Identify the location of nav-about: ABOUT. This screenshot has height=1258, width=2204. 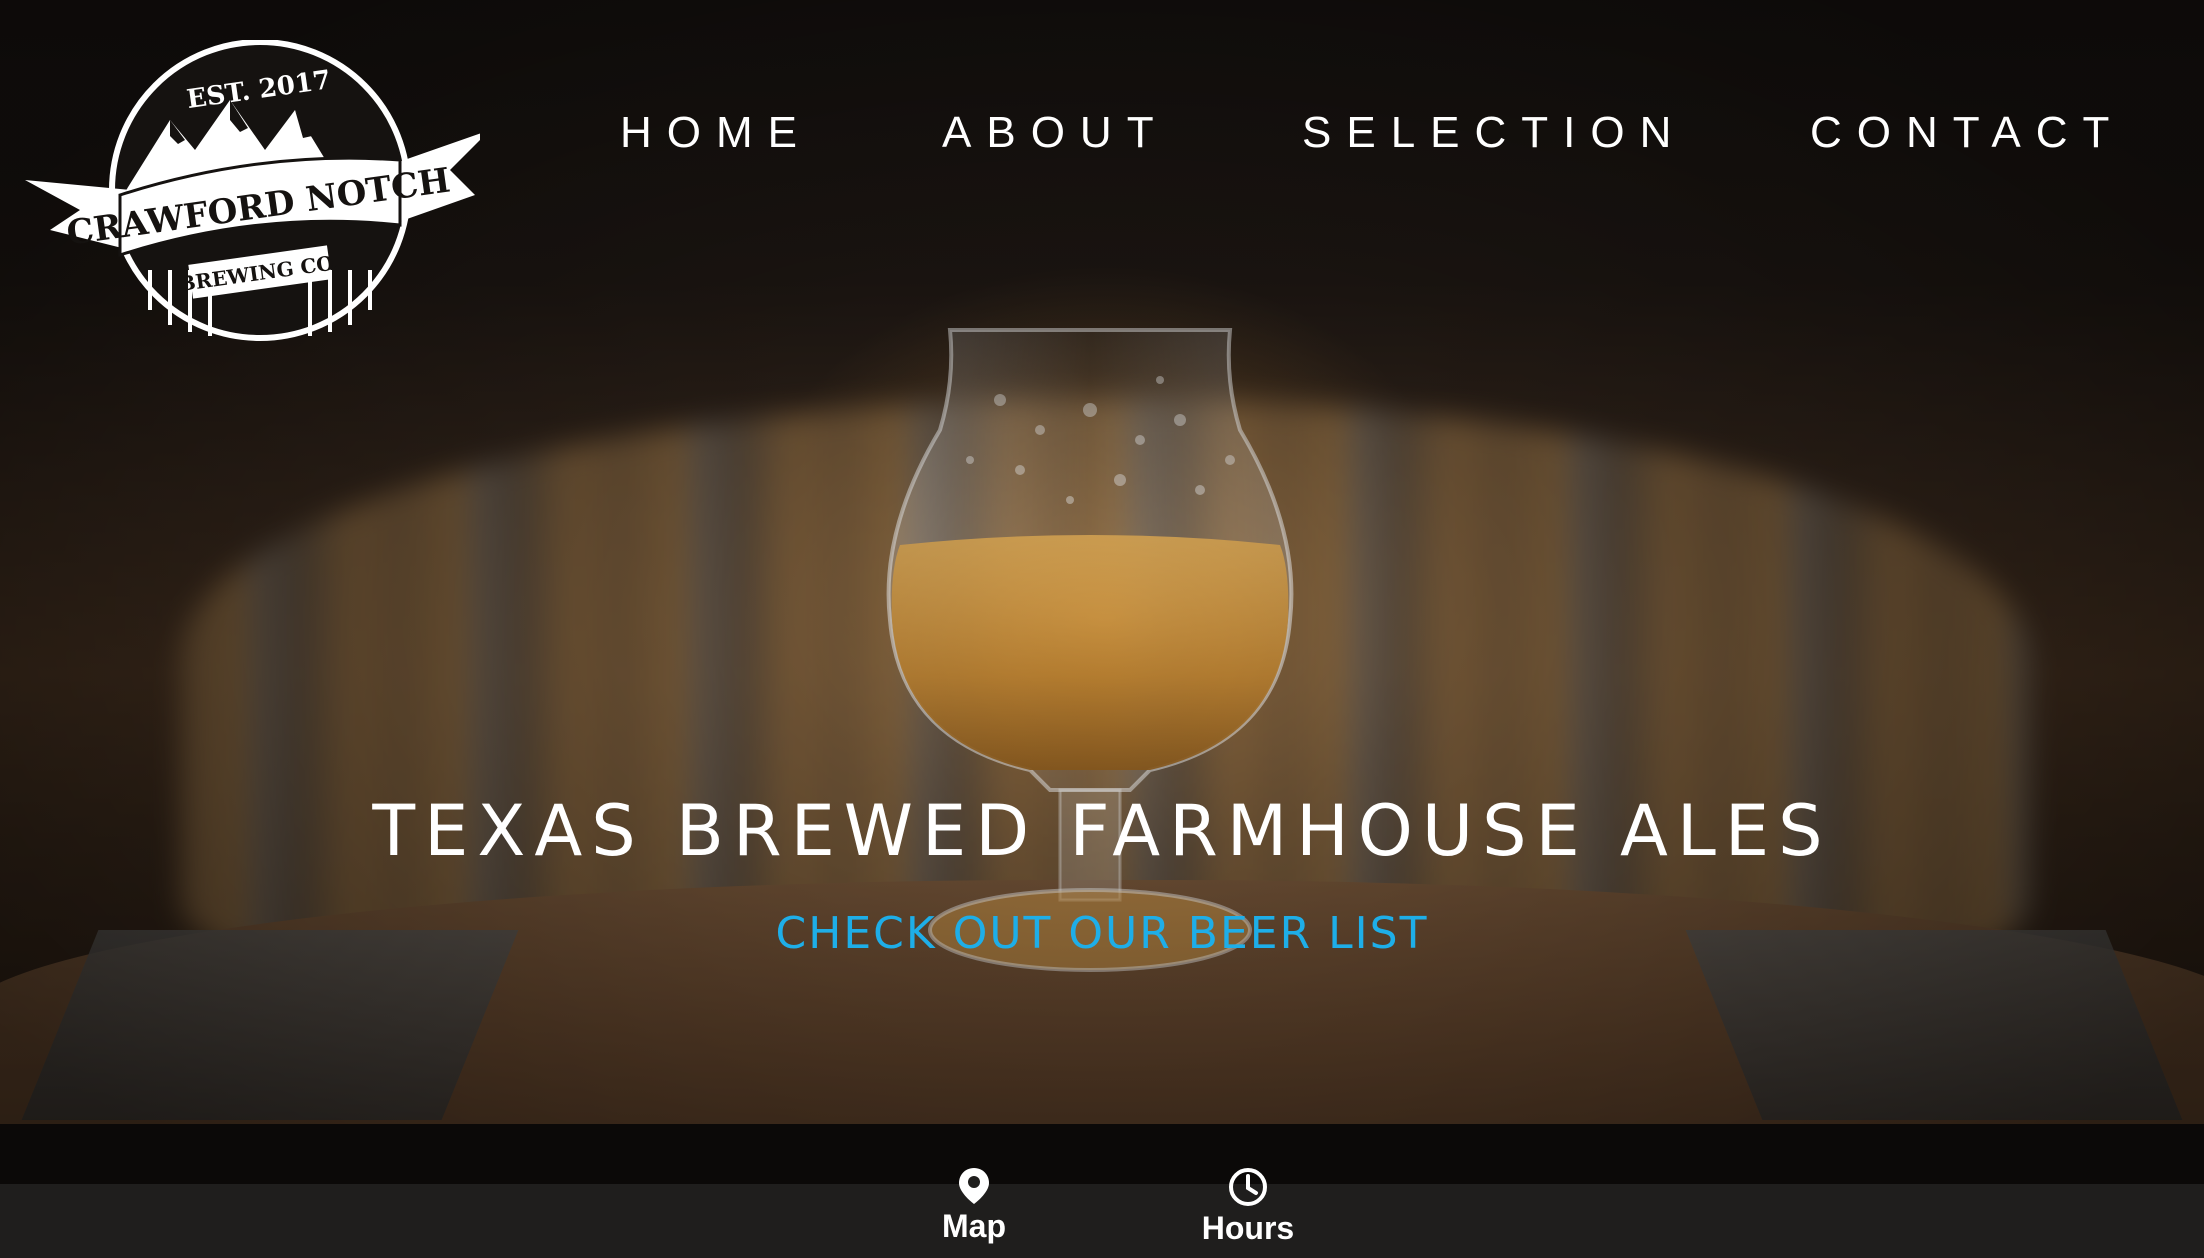
(1055, 133).